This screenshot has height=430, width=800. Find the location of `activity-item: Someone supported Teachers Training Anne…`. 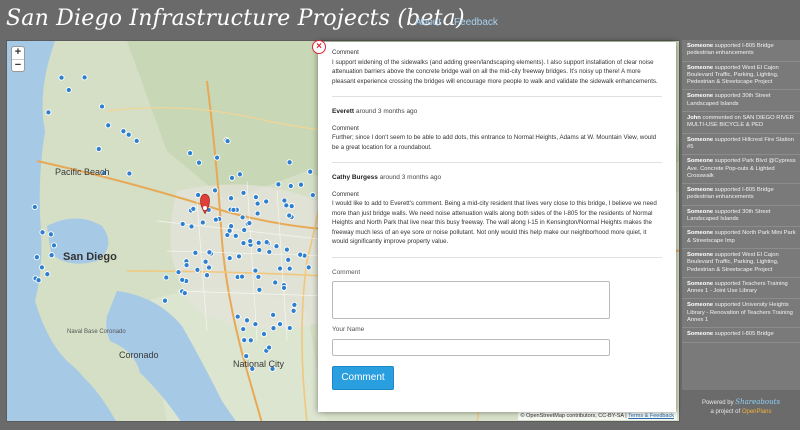

activity-item: Someone supported Teachers Training Anne… is located at coordinates (741, 289).